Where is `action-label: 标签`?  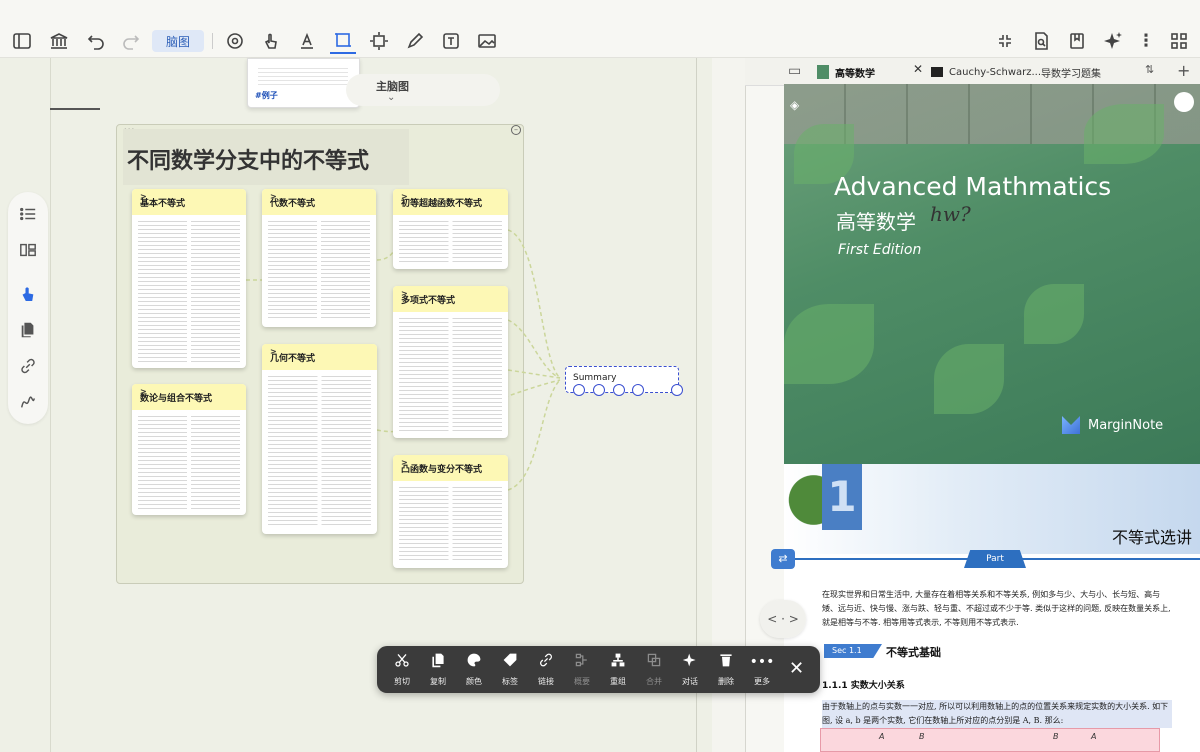
action-label: 标签 is located at coordinates (510, 681).